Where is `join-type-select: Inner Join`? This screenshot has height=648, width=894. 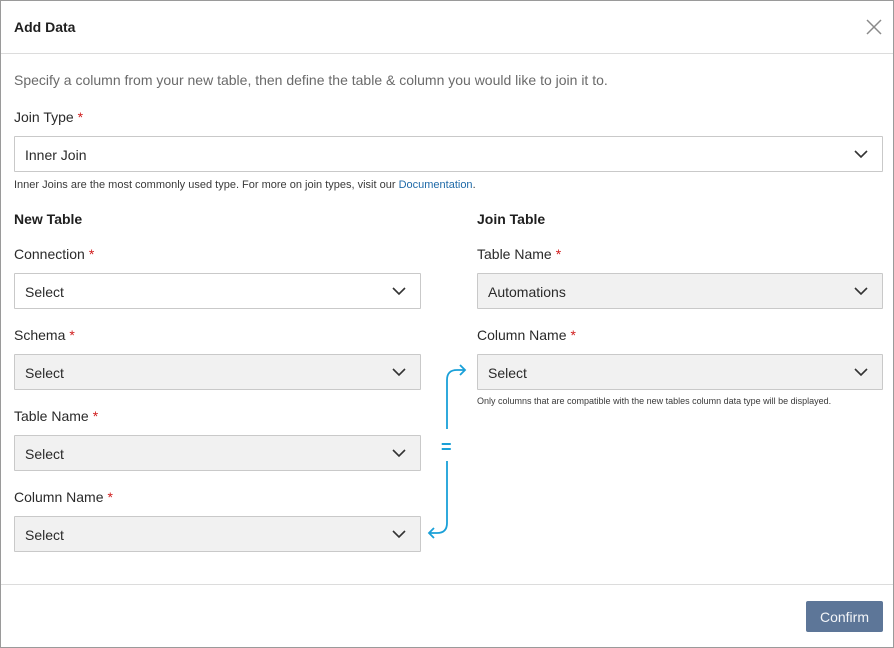 join-type-select: Inner Join is located at coordinates (448, 154).